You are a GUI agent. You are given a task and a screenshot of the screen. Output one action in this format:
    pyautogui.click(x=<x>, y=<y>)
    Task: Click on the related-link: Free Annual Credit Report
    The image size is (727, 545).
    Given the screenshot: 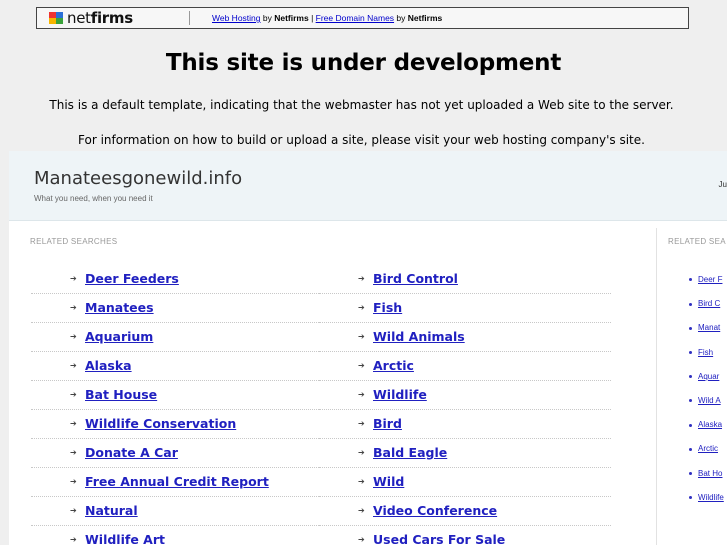 What is the action you would take?
    pyautogui.click(x=177, y=481)
    